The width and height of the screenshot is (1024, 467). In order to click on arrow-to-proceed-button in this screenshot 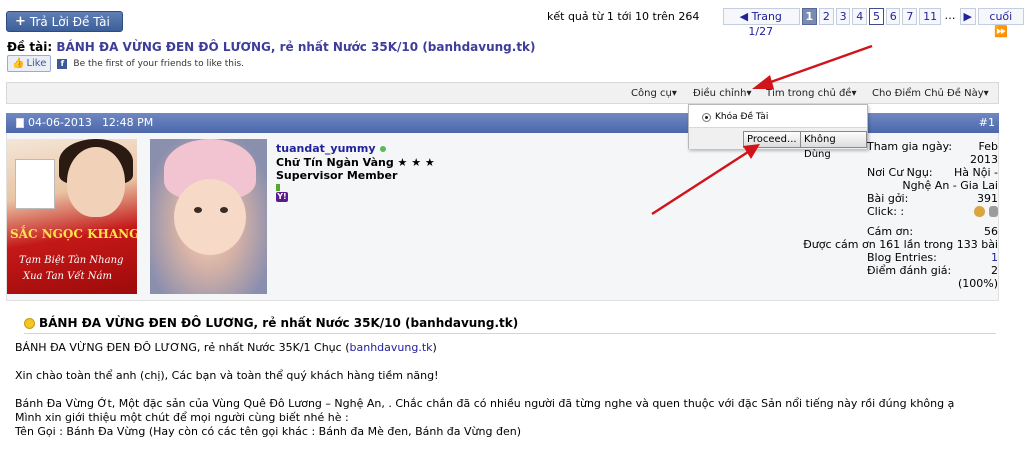, I will do `click(705, 180)`.